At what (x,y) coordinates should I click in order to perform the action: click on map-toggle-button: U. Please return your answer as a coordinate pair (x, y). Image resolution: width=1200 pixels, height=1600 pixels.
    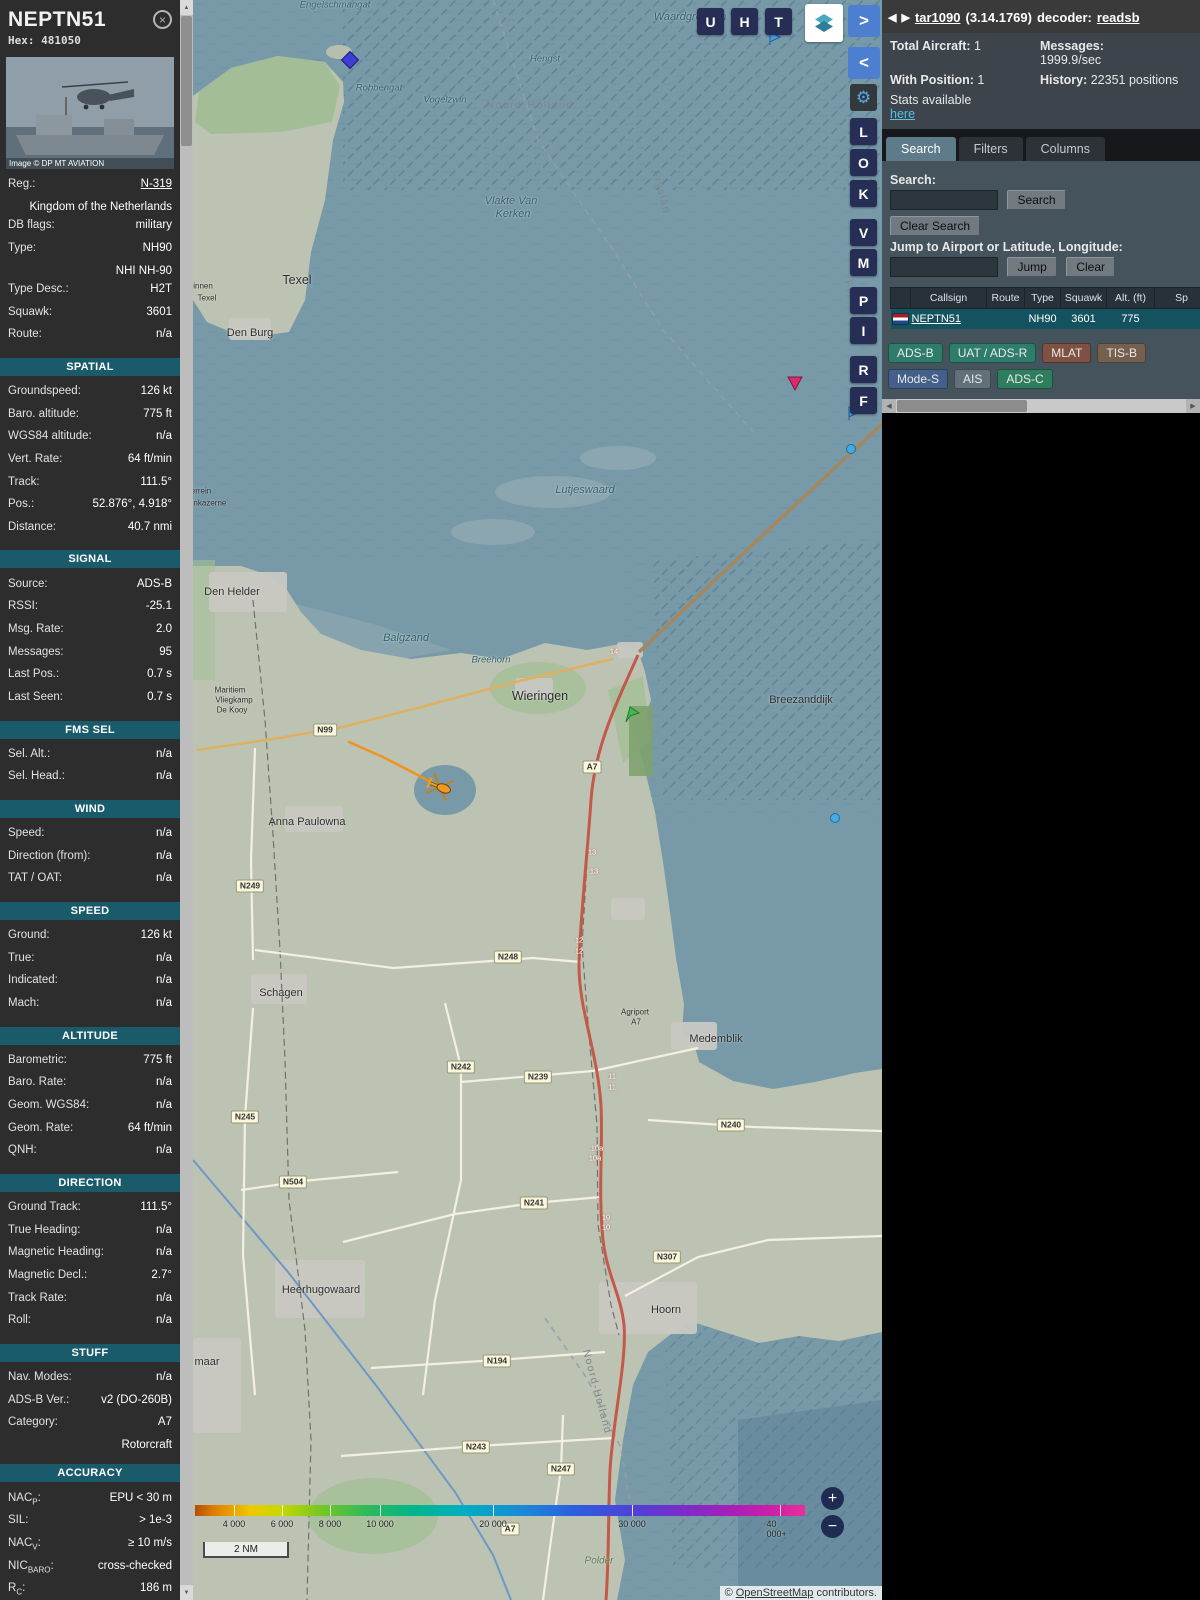
    Looking at the image, I should click on (710, 21).